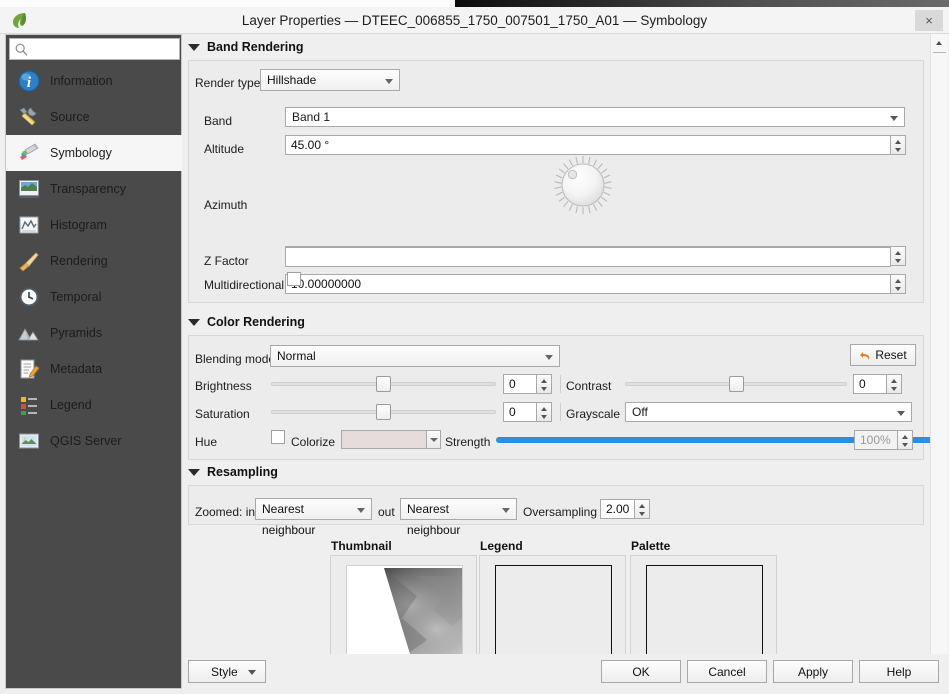 The image size is (949, 694). What do you see at coordinates (898, 145) in the screenshot?
I see `altitude-stepper` at bounding box center [898, 145].